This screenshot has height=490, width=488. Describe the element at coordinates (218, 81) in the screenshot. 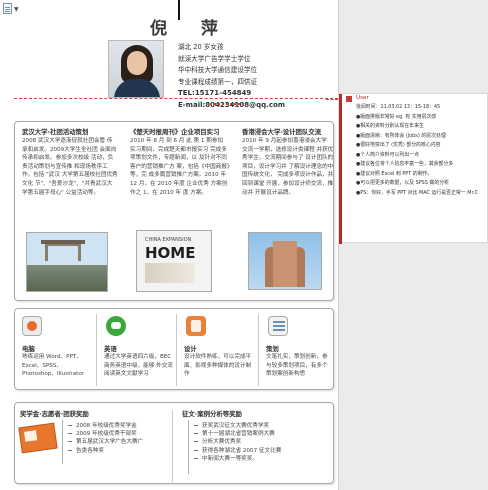

I see `info-line: 专业课程成绩第一，四供证` at that location.